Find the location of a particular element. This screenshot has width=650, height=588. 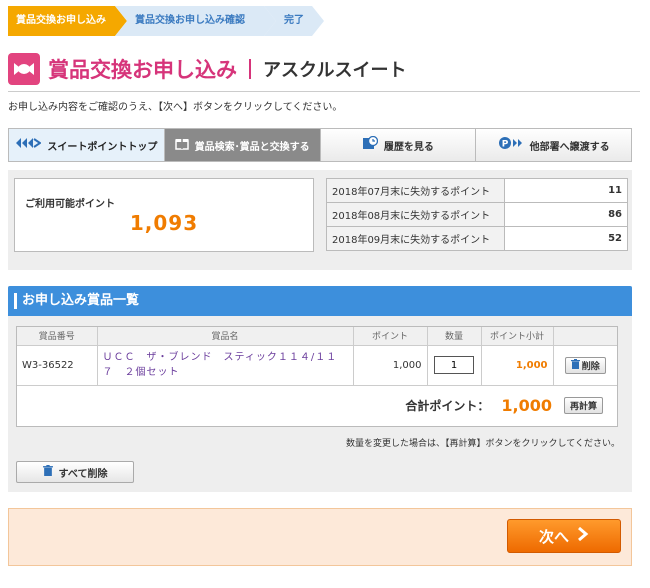

step-complete: 完了 is located at coordinates (294, 21).